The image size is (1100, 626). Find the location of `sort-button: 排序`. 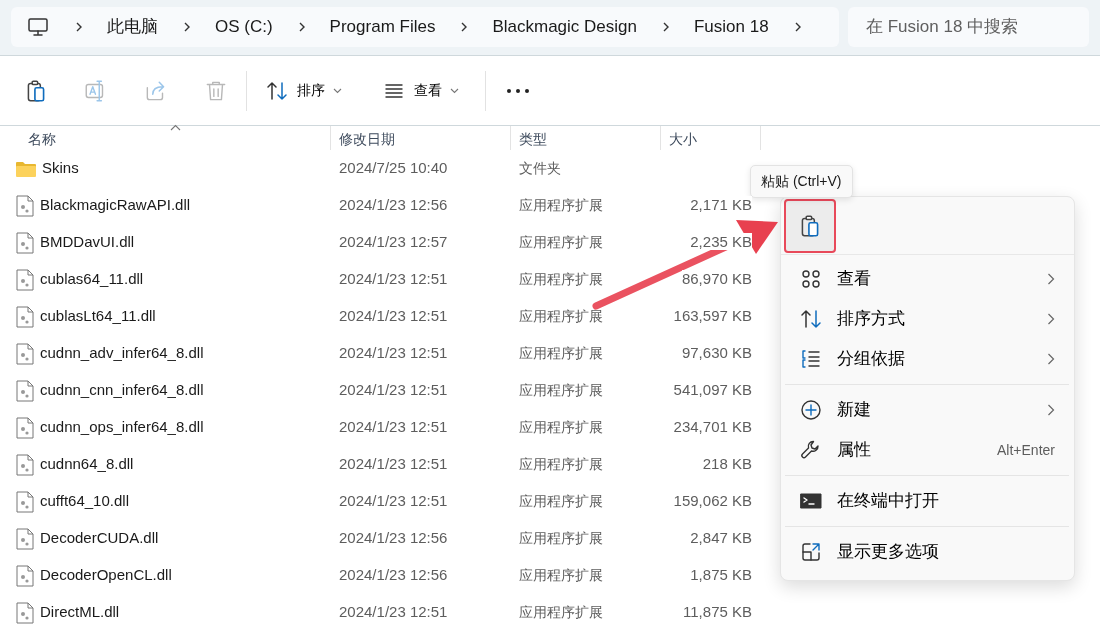

sort-button: 排序 is located at coordinates (303, 90).